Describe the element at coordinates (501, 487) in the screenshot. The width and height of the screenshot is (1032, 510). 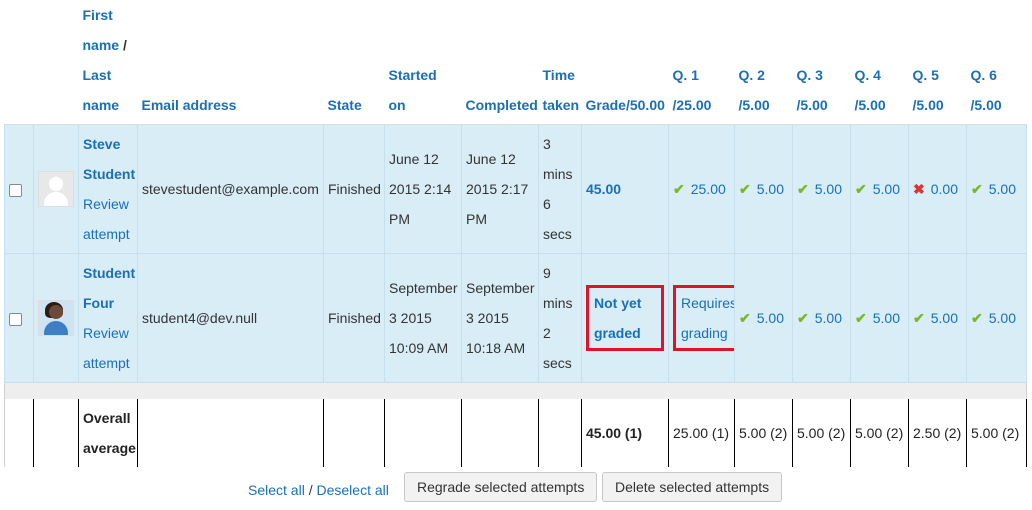
I see `regrade-selected-button: Regrade selected attempts` at that location.